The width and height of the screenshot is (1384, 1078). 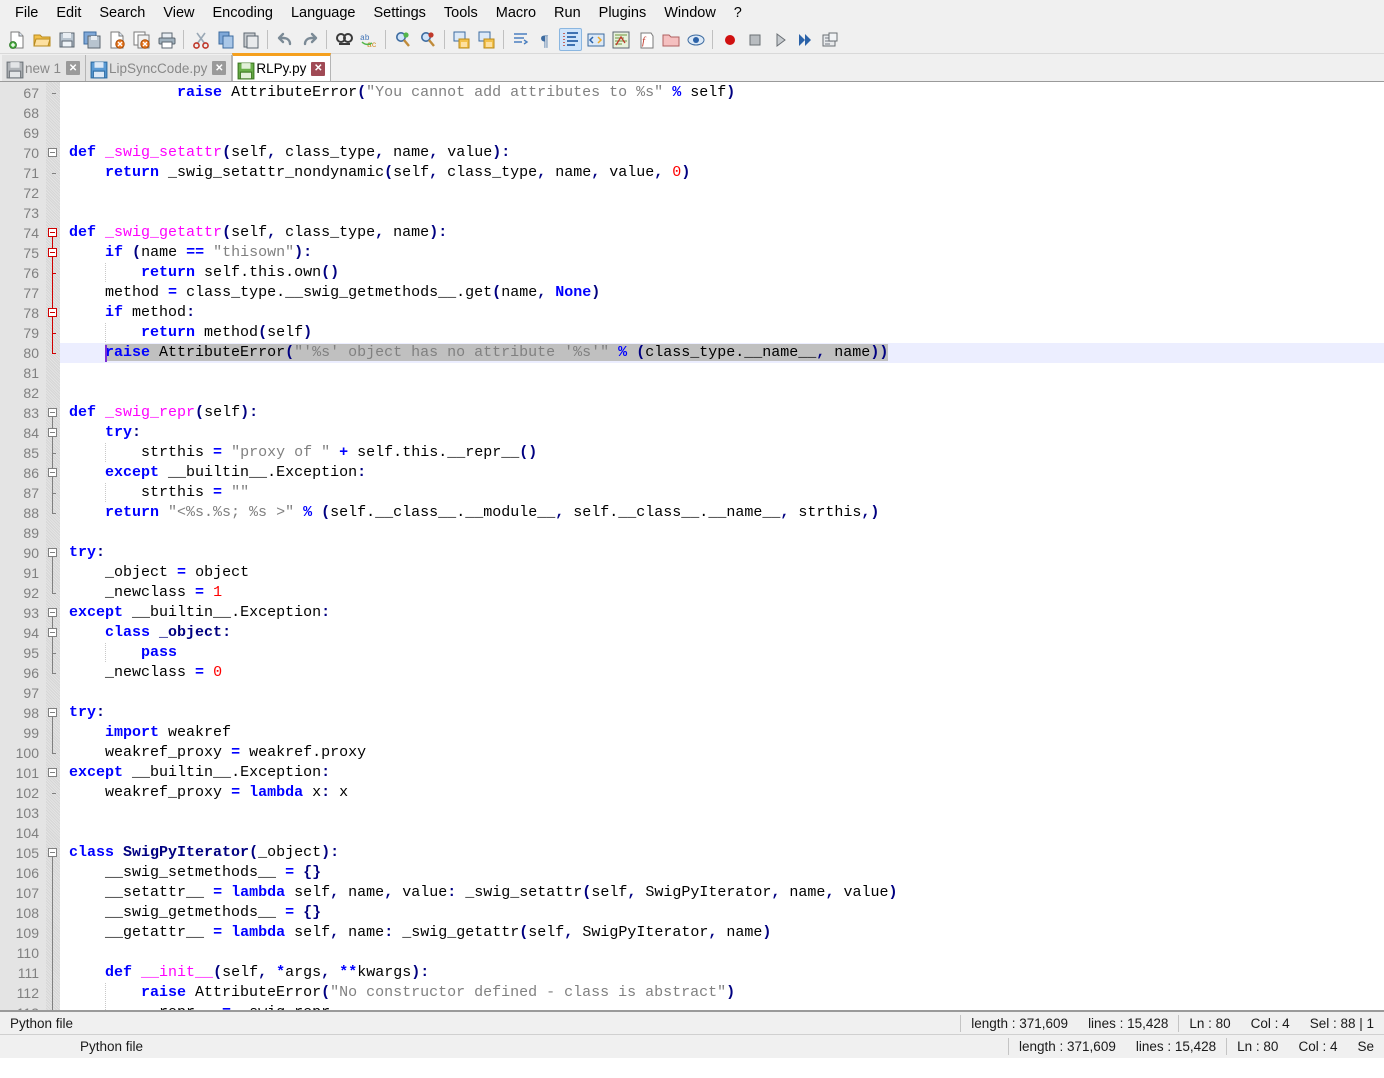 I want to click on close-all-files-icon, so click(x=141, y=39).